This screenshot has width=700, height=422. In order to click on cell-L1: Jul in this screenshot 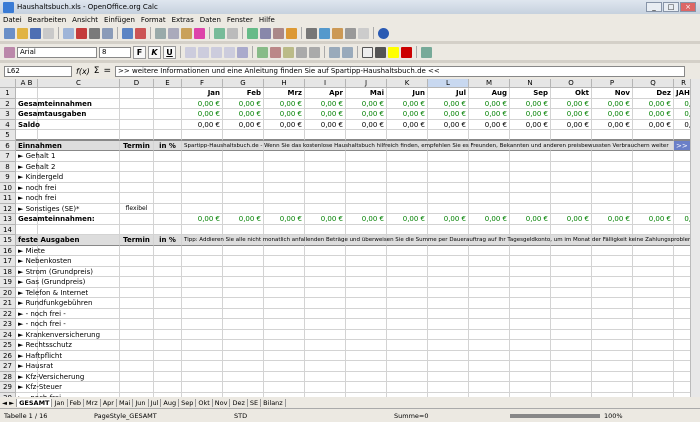, I will do `click(448, 93)`.